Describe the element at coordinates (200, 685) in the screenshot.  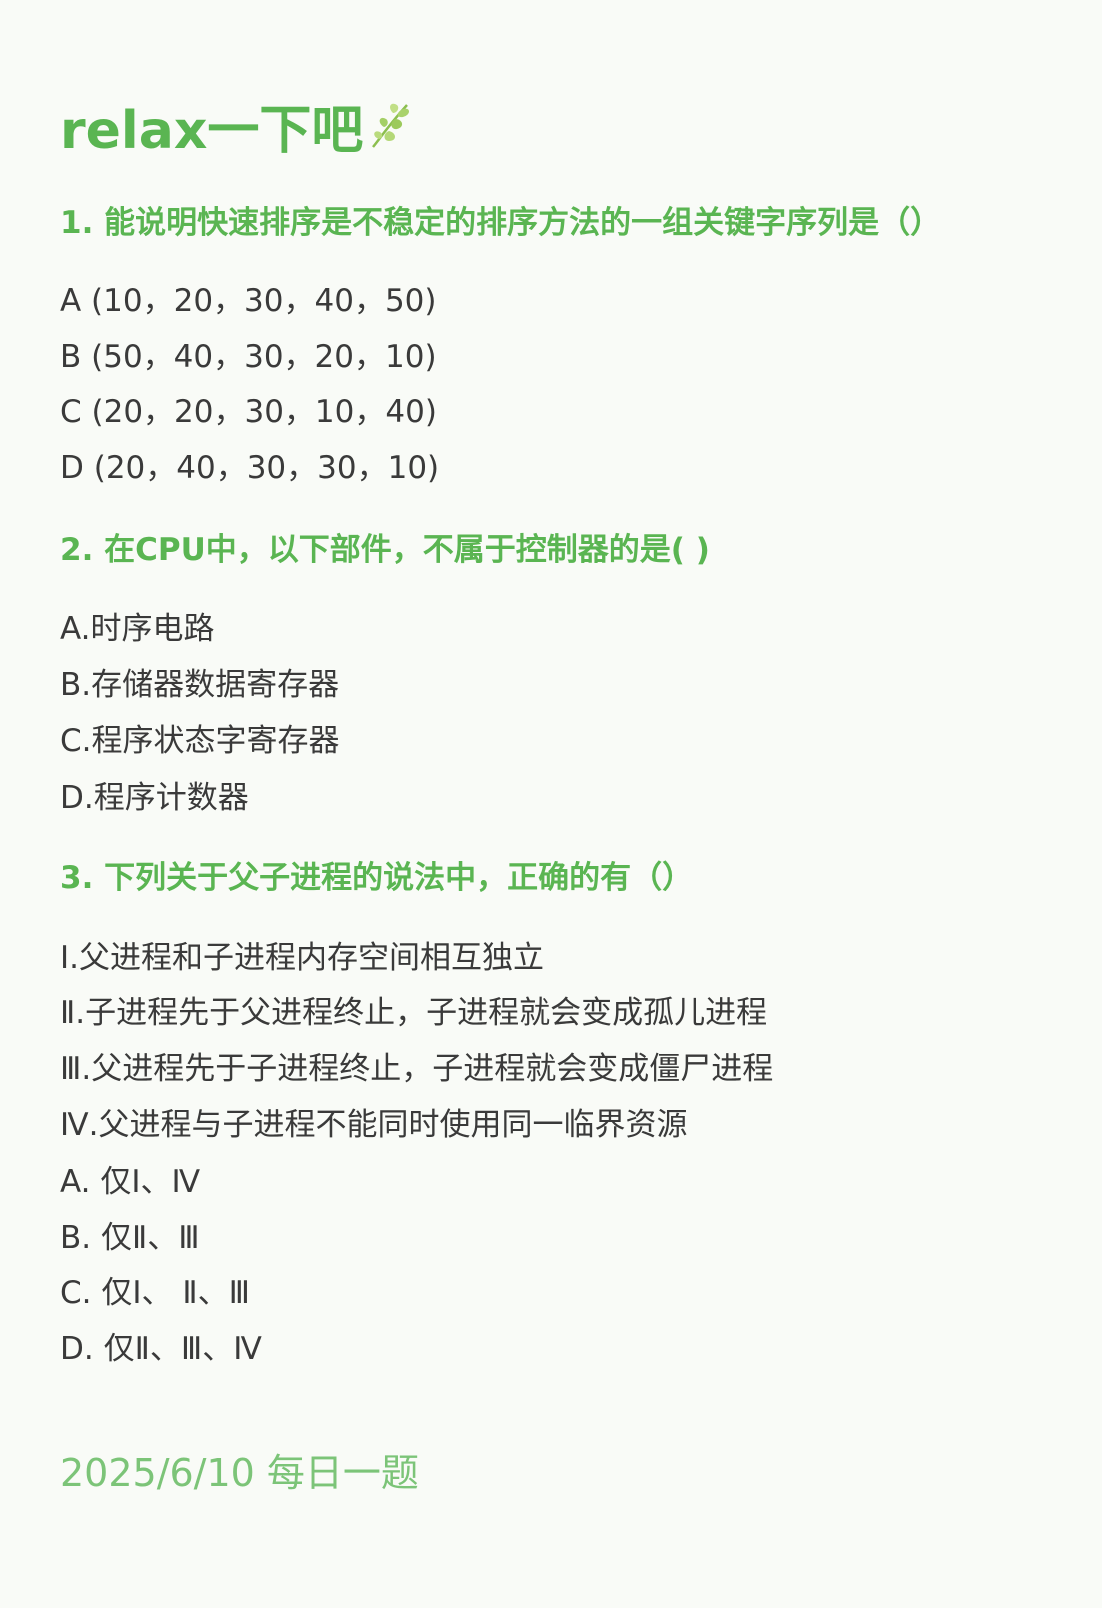
I see `question-2-option-b: B.存储器数据寄存器` at that location.